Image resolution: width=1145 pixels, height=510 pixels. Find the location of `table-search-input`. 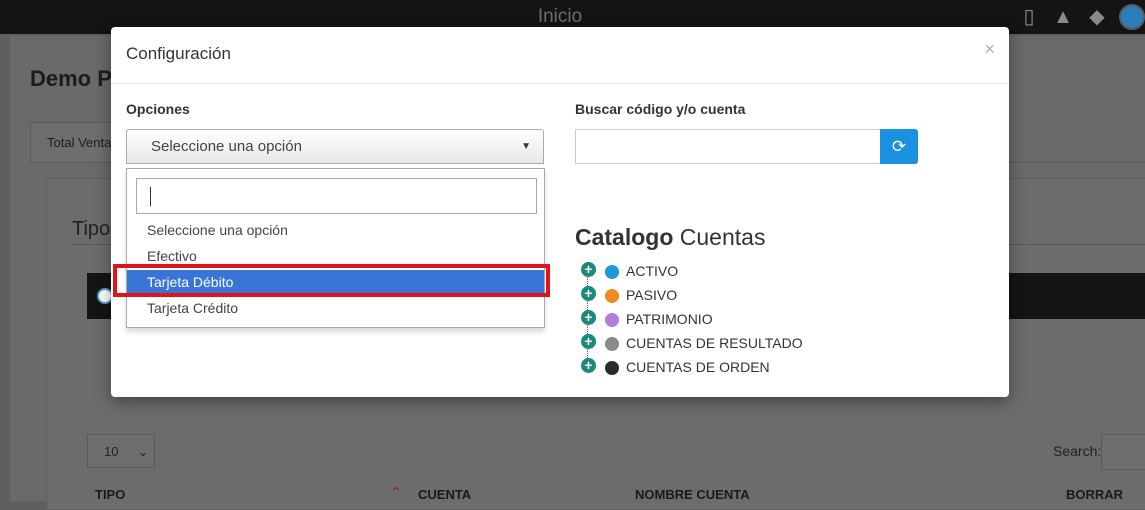

table-search-input is located at coordinates (1123, 452).